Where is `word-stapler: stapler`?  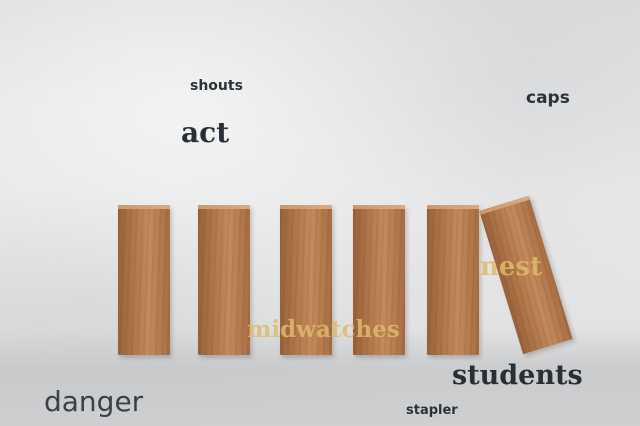 word-stapler: stapler is located at coordinates (432, 410).